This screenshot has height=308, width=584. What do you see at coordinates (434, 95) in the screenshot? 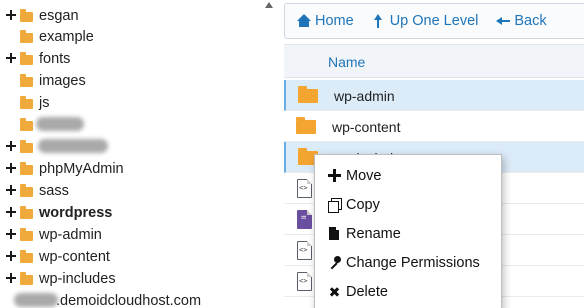
I see `table-row: wp-admin` at bounding box center [434, 95].